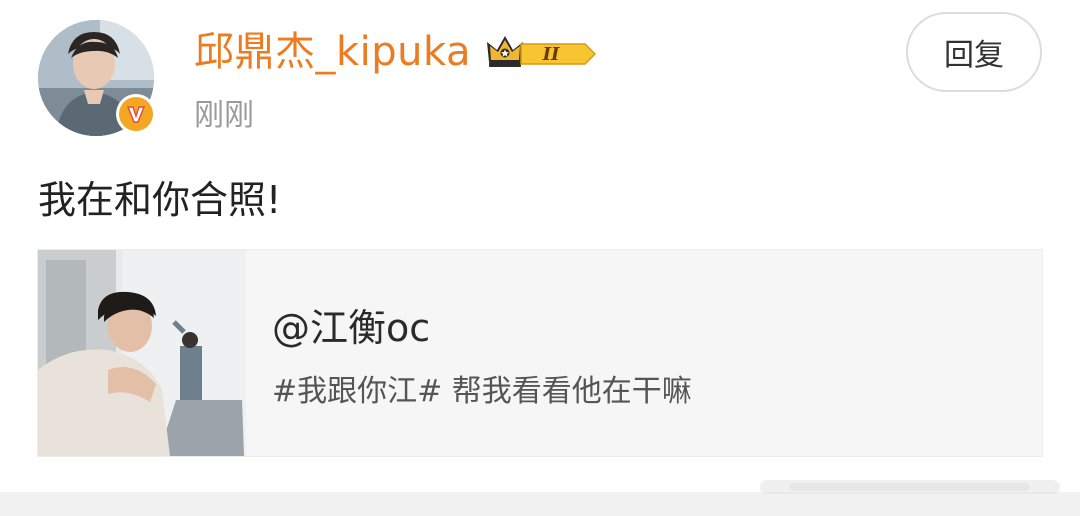 The width and height of the screenshot is (1080, 516). What do you see at coordinates (482, 391) in the screenshot?
I see `repost-description: #我跟你江# 帮我看看他在干嘛` at bounding box center [482, 391].